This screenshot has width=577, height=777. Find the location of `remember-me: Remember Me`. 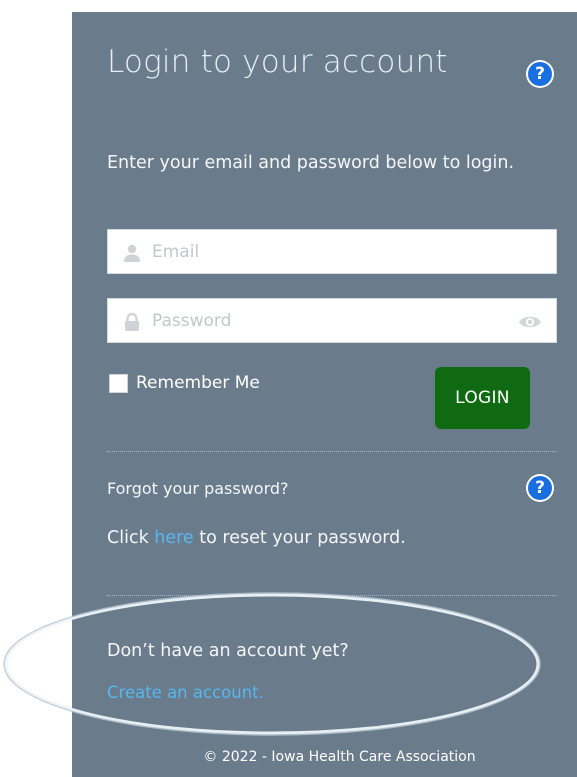

remember-me: Remember Me is located at coordinates (184, 383).